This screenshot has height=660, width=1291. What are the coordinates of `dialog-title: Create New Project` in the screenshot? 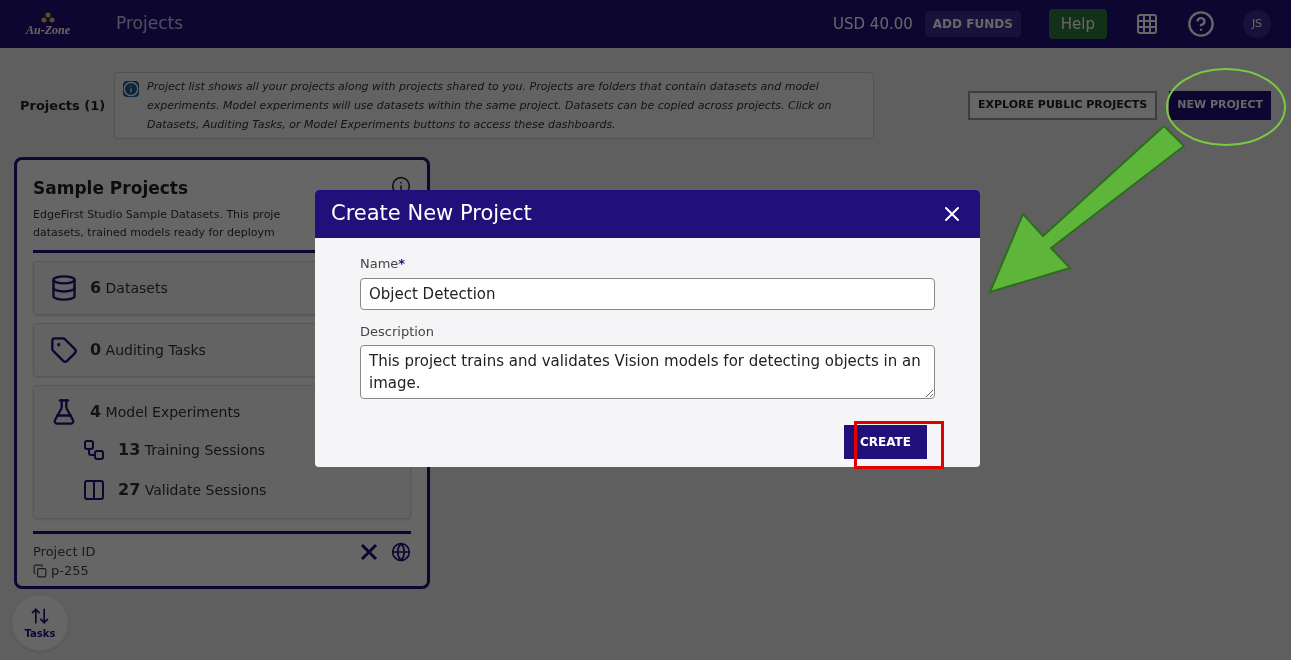 It's located at (431, 214).